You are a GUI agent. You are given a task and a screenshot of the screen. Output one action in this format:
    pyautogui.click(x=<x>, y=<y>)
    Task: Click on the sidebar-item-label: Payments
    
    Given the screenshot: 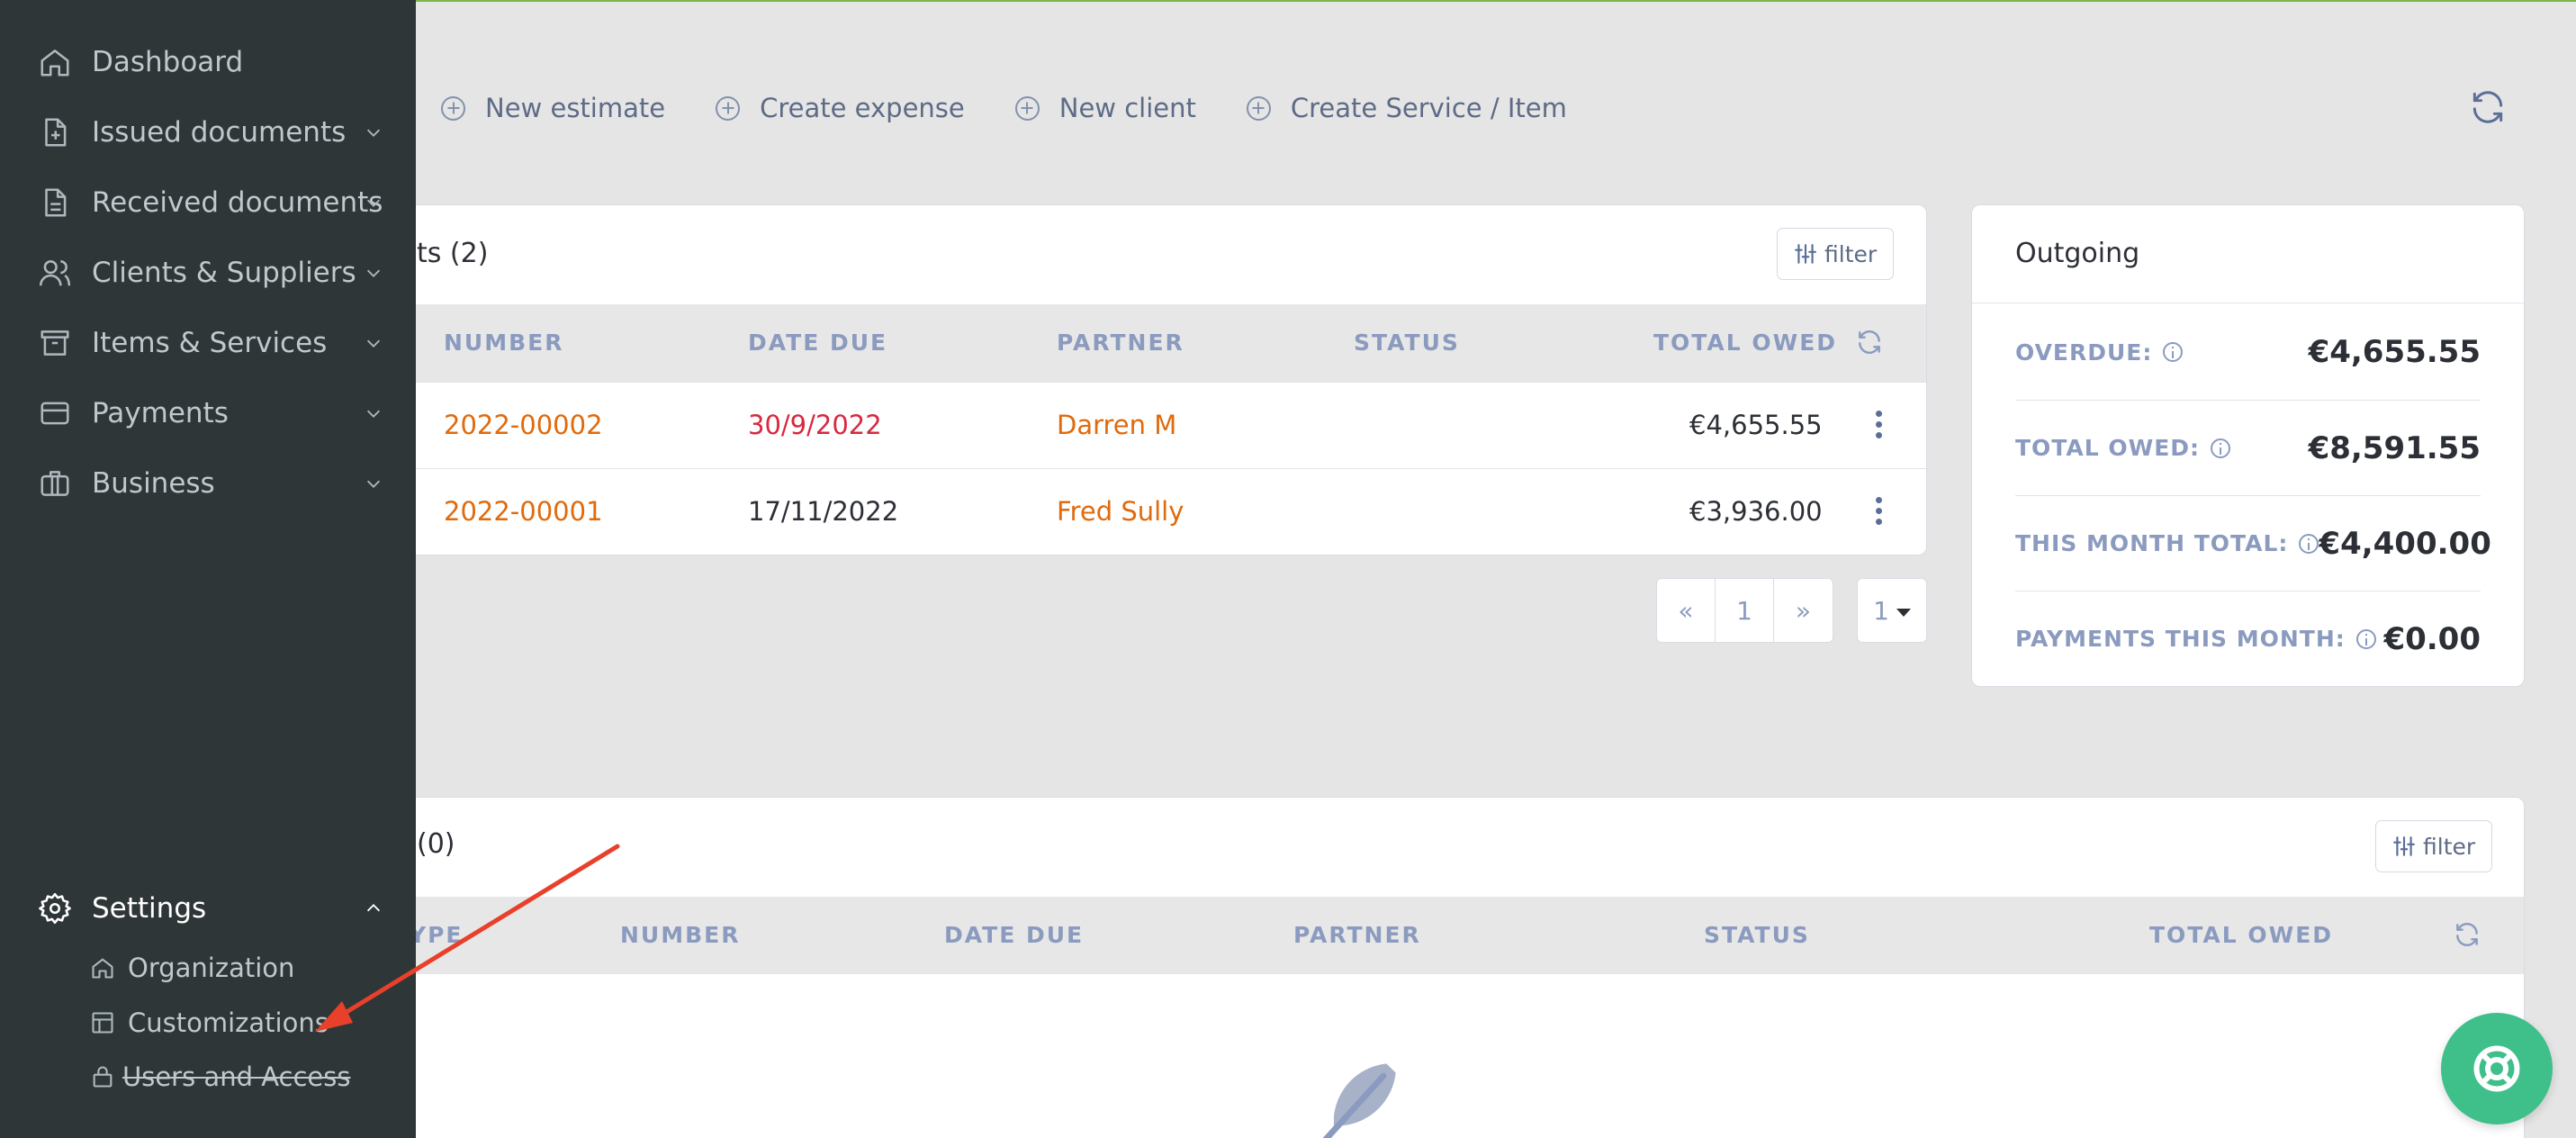 What is the action you would take?
    pyautogui.click(x=160, y=413)
    